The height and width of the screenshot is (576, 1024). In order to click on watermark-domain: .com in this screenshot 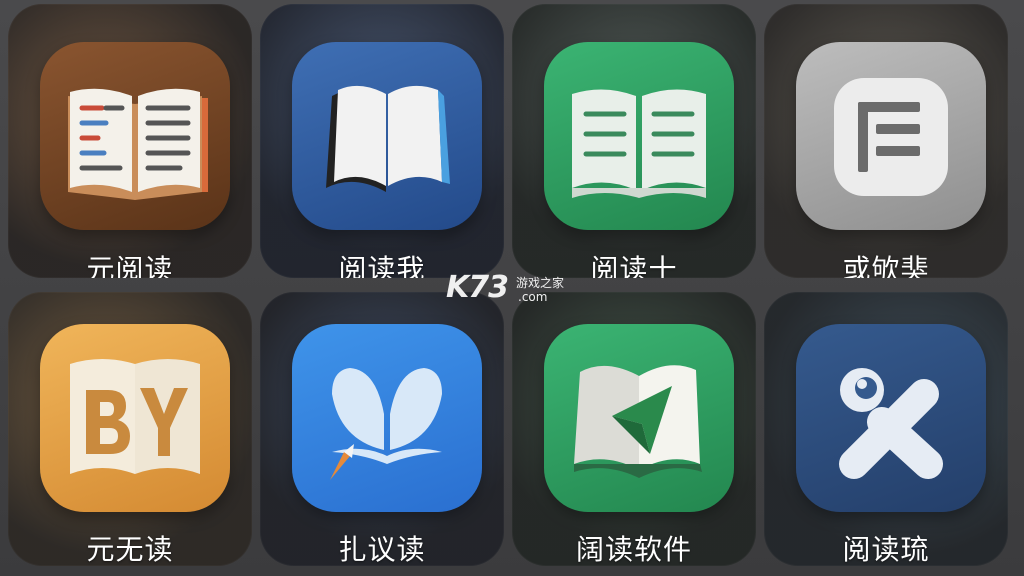, I will do `click(533, 297)`.